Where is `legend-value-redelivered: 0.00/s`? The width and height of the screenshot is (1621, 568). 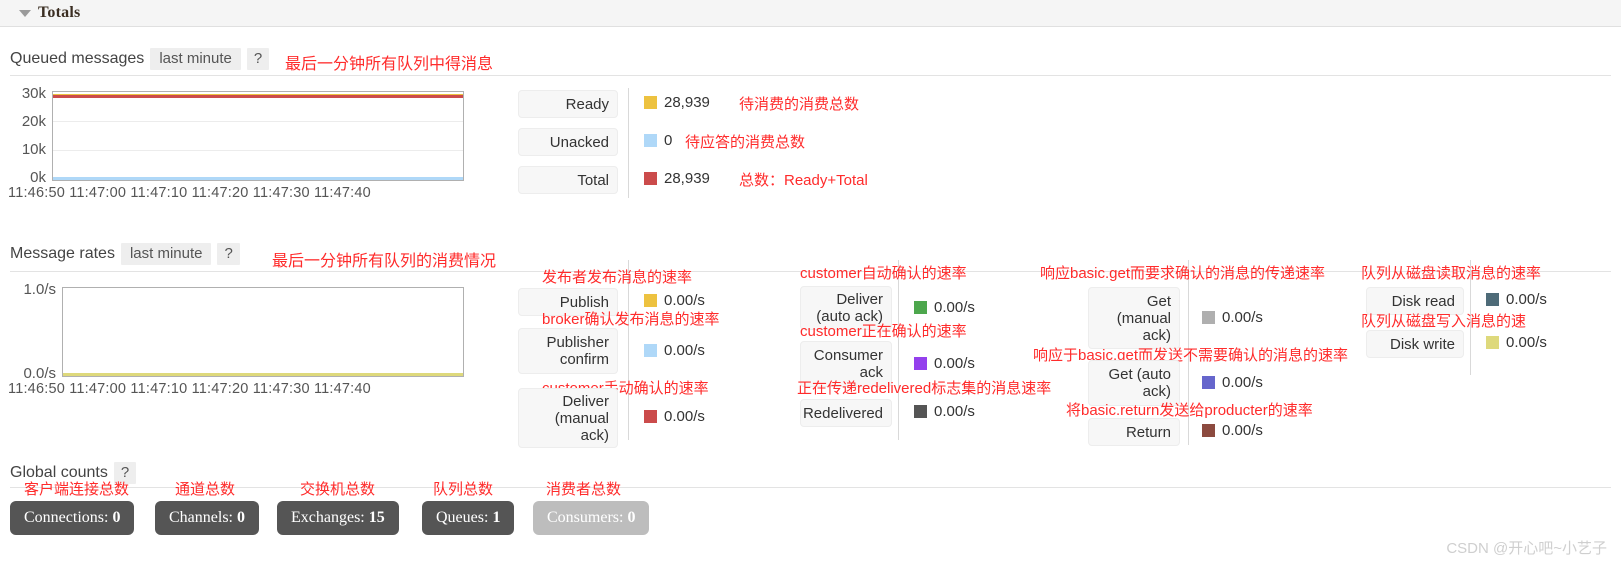
legend-value-redelivered: 0.00/s is located at coordinates (944, 411).